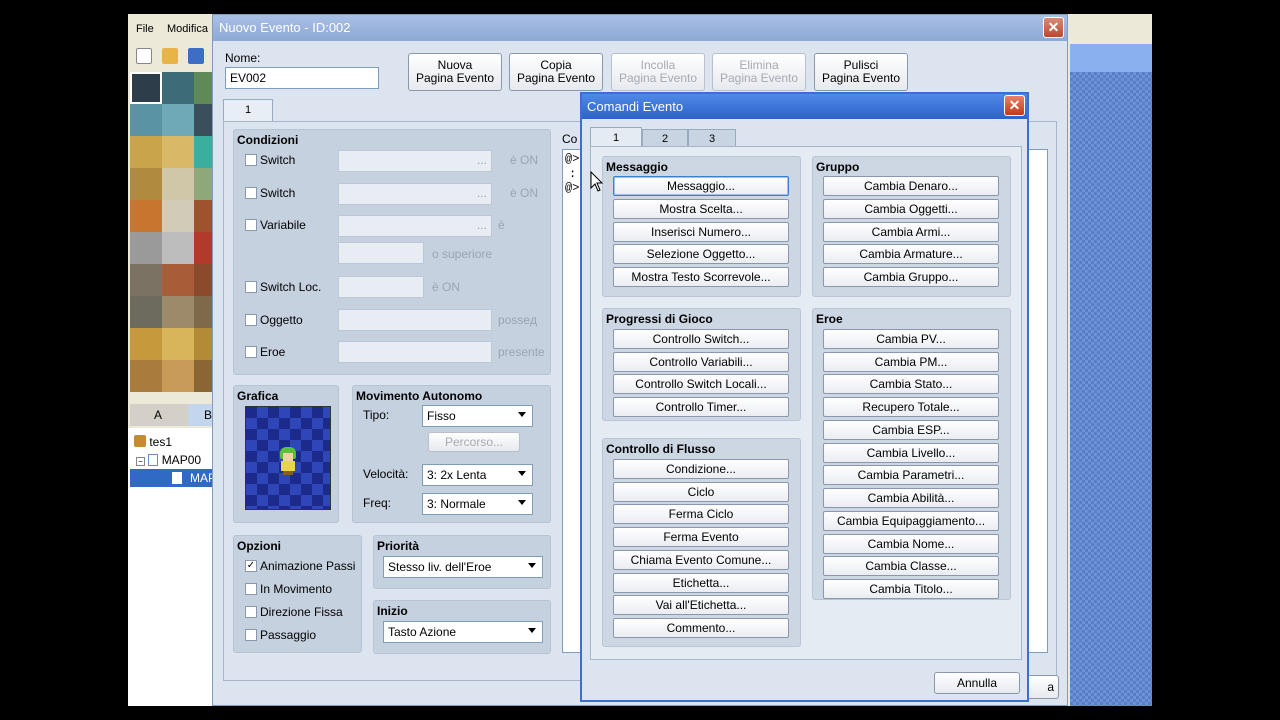 Image resolution: width=1280 pixels, height=720 pixels. I want to click on page-tab-1: 1, so click(248, 110).